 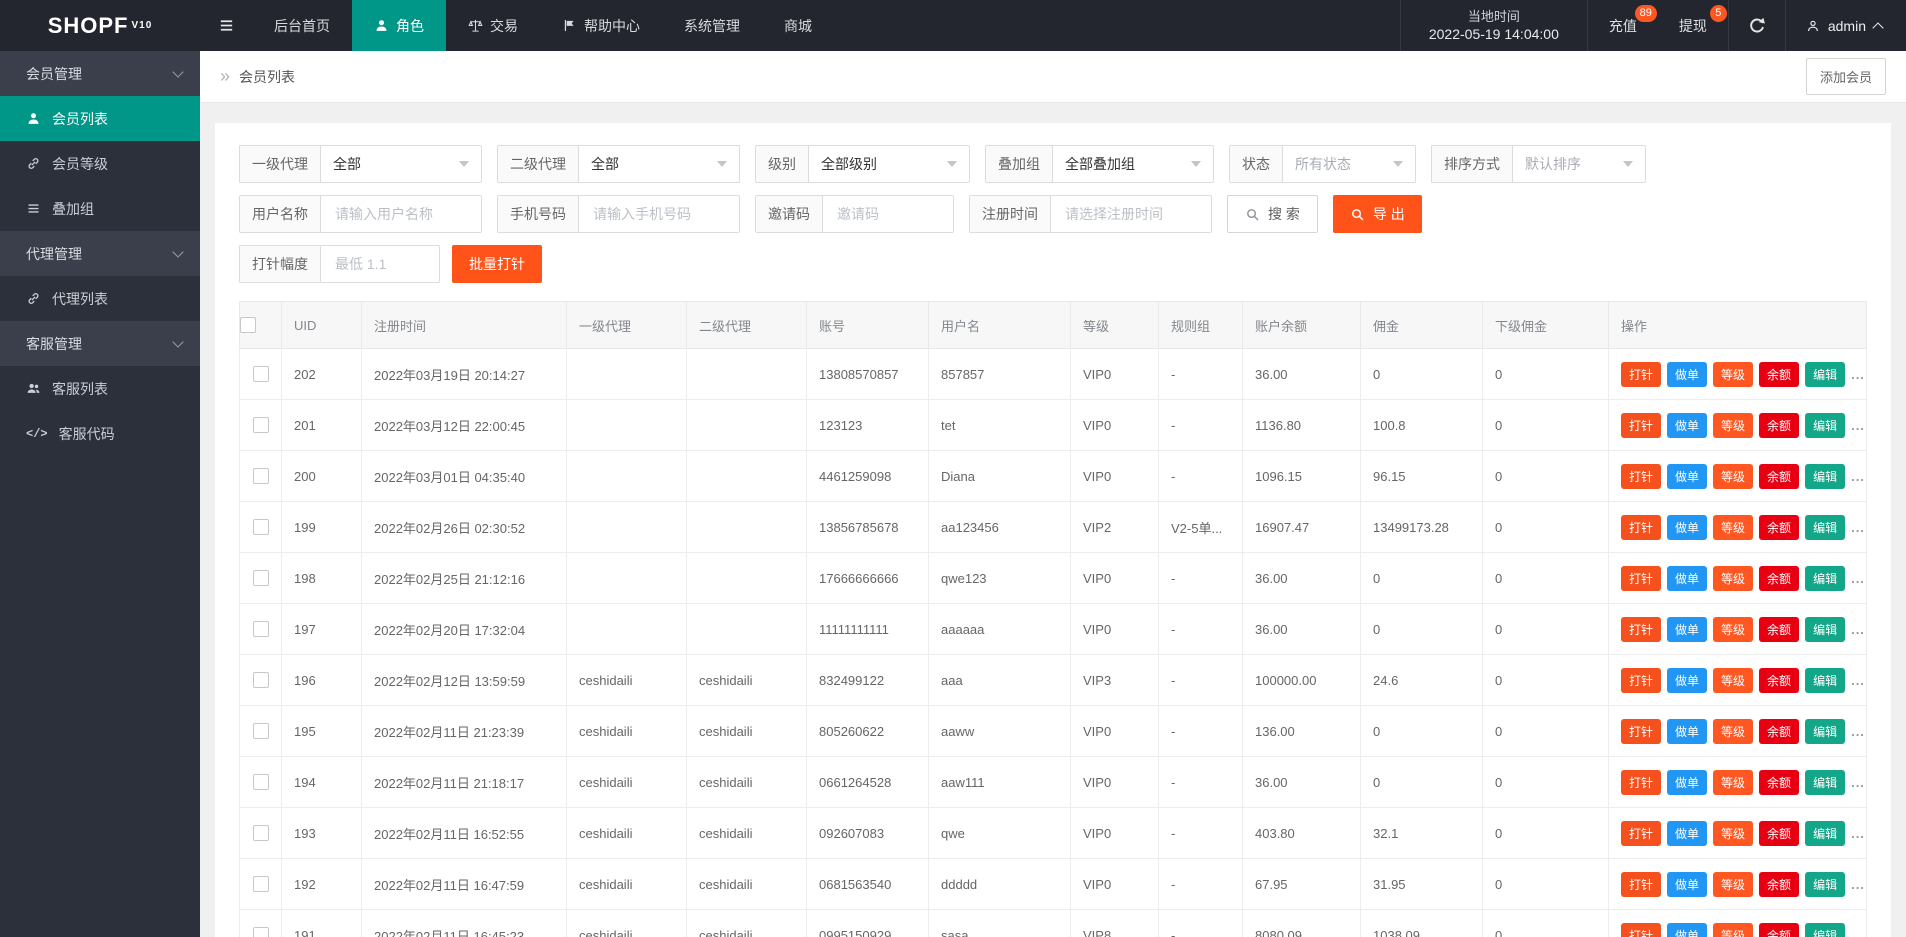 What do you see at coordinates (1693, 25) in the screenshot?
I see `withdraw-link: 提现 5` at bounding box center [1693, 25].